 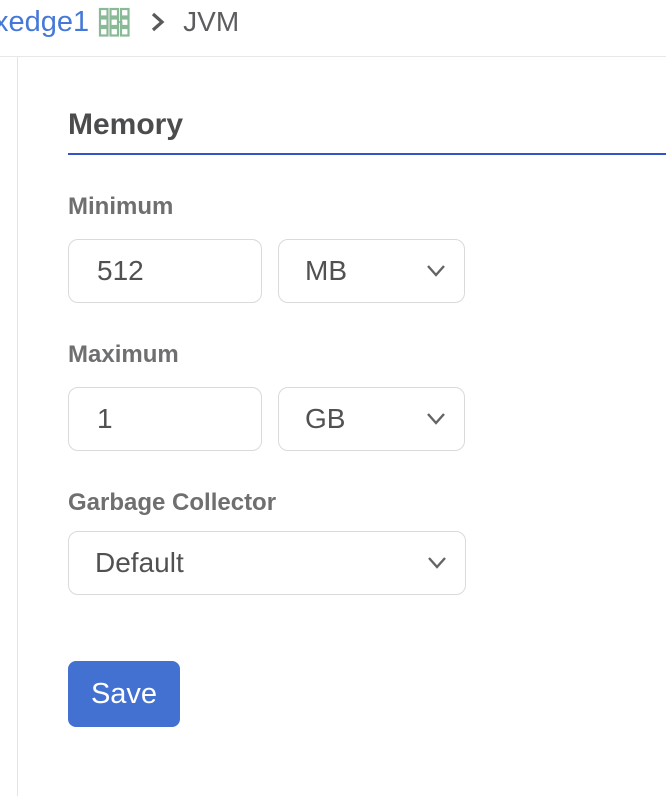 I want to click on garbage-collector-label: Garbage Collector, so click(x=172, y=502).